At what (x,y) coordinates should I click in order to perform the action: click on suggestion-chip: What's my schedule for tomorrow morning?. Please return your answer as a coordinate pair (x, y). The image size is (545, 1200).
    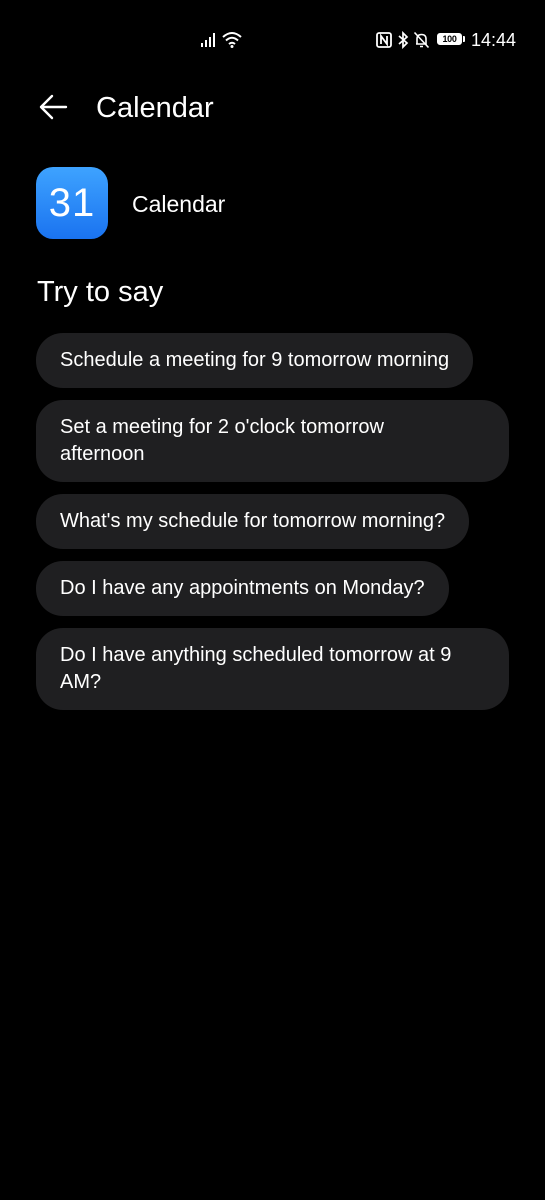
    Looking at the image, I should click on (253, 521).